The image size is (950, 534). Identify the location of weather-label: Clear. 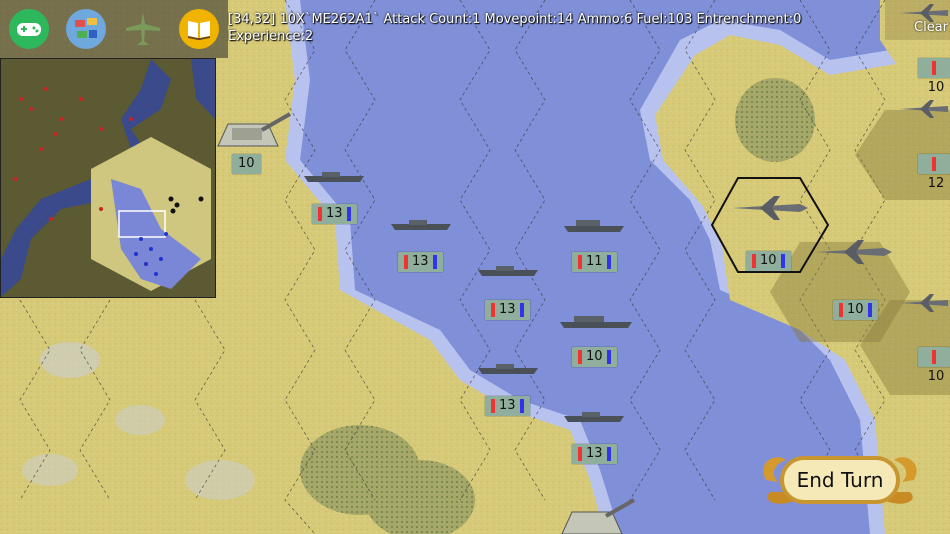
(931, 27).